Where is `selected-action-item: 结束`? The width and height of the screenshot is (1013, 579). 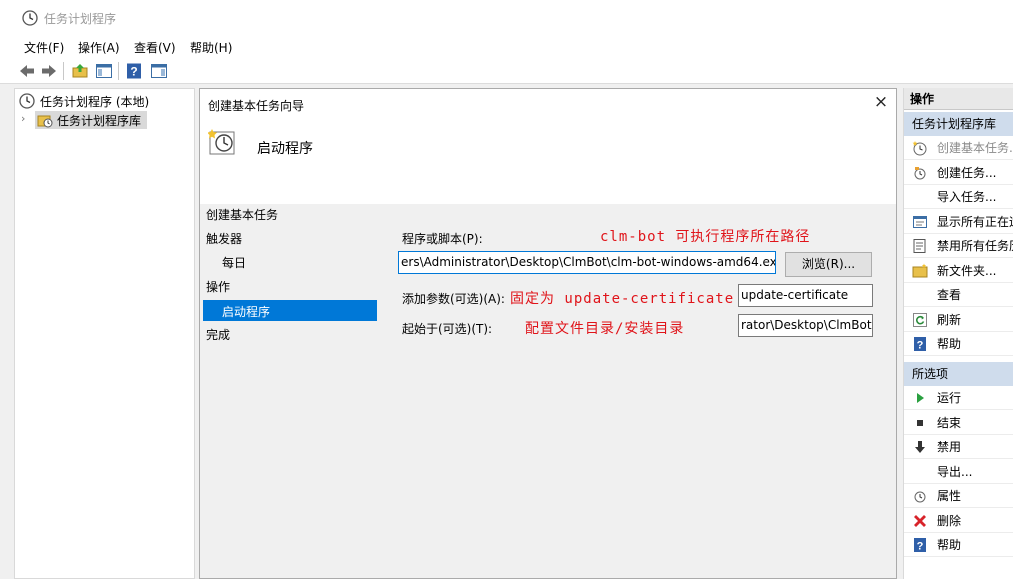
selected-action-item: 结束 is located at coordinates (958, 423).